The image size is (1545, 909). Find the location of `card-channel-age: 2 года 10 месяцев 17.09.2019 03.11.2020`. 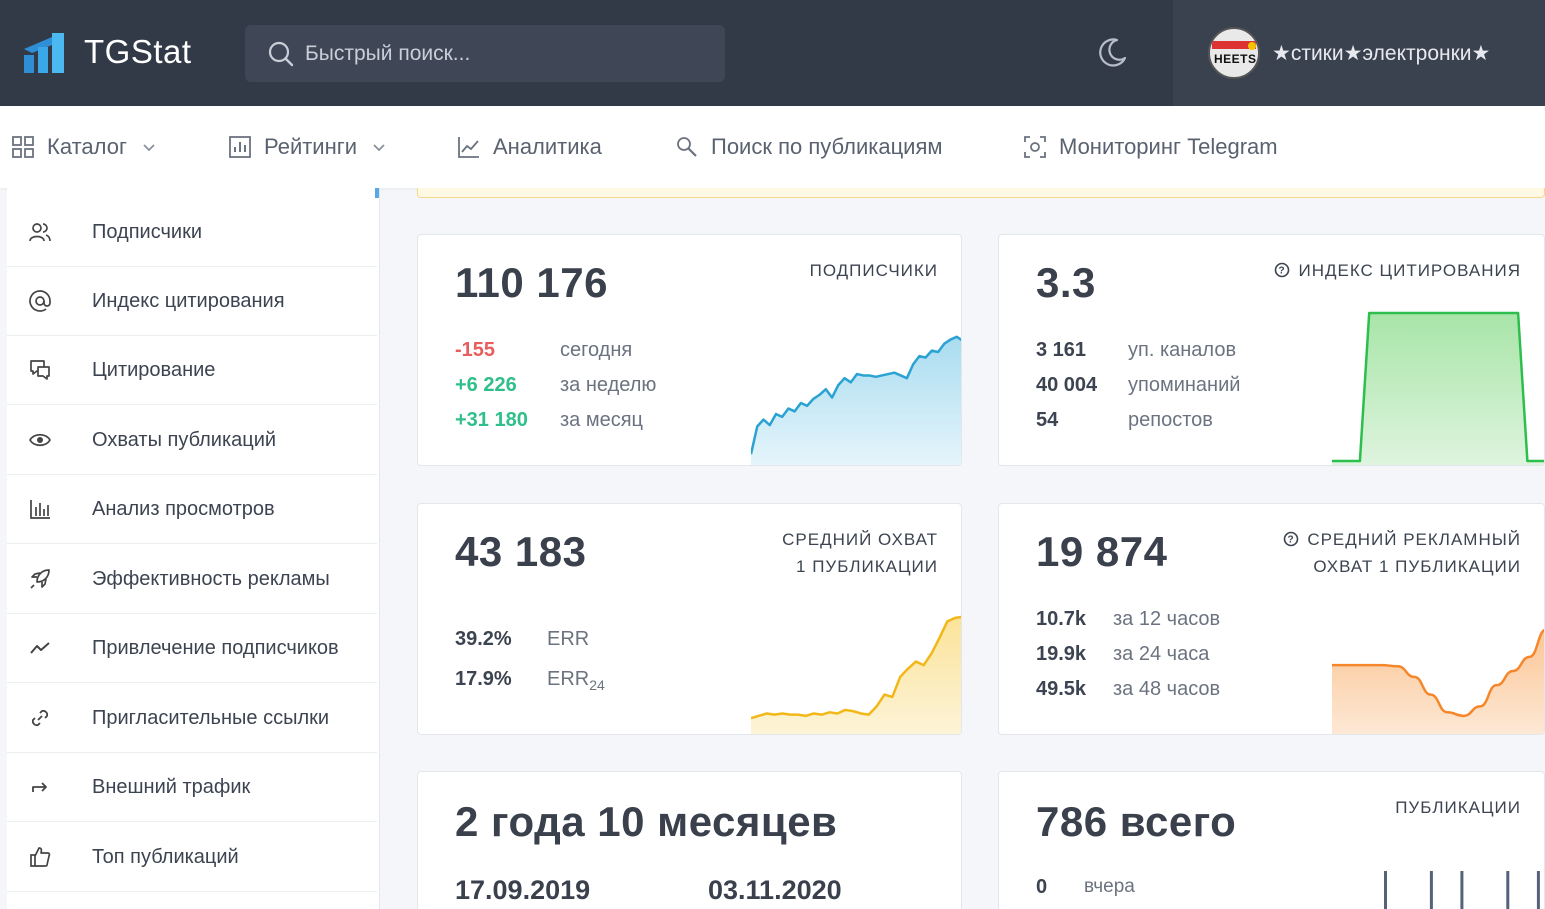

card-channel-age: 2 года 10 месяцев 17.09.2019 03.11.2020 is located at coordinates (689, 840).